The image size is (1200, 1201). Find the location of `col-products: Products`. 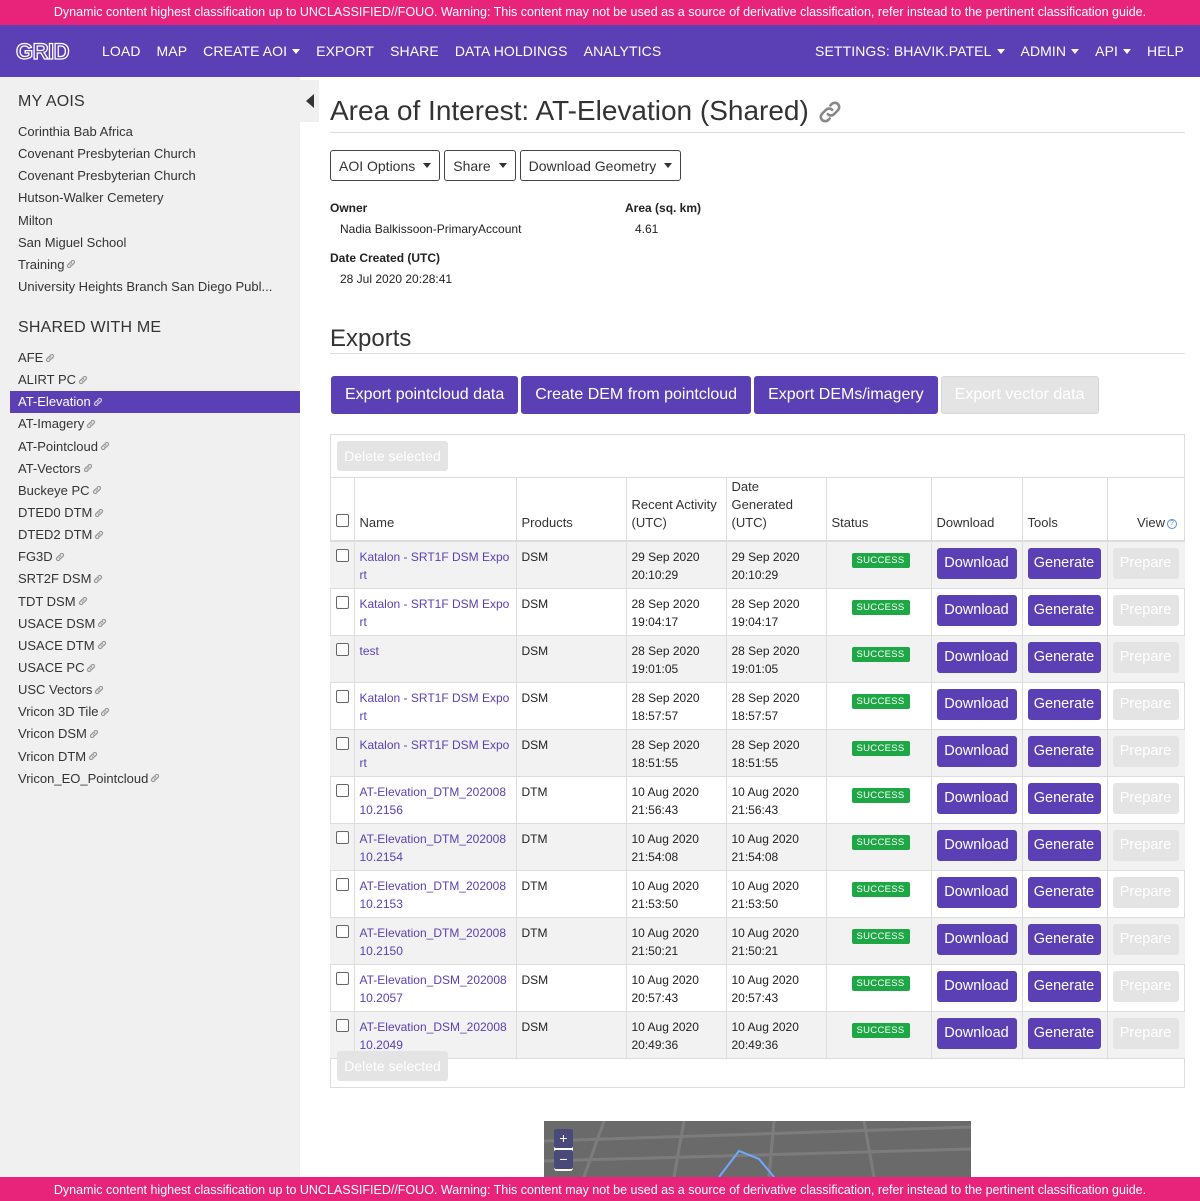

col-products: Products is located at coordinates (571, 509).